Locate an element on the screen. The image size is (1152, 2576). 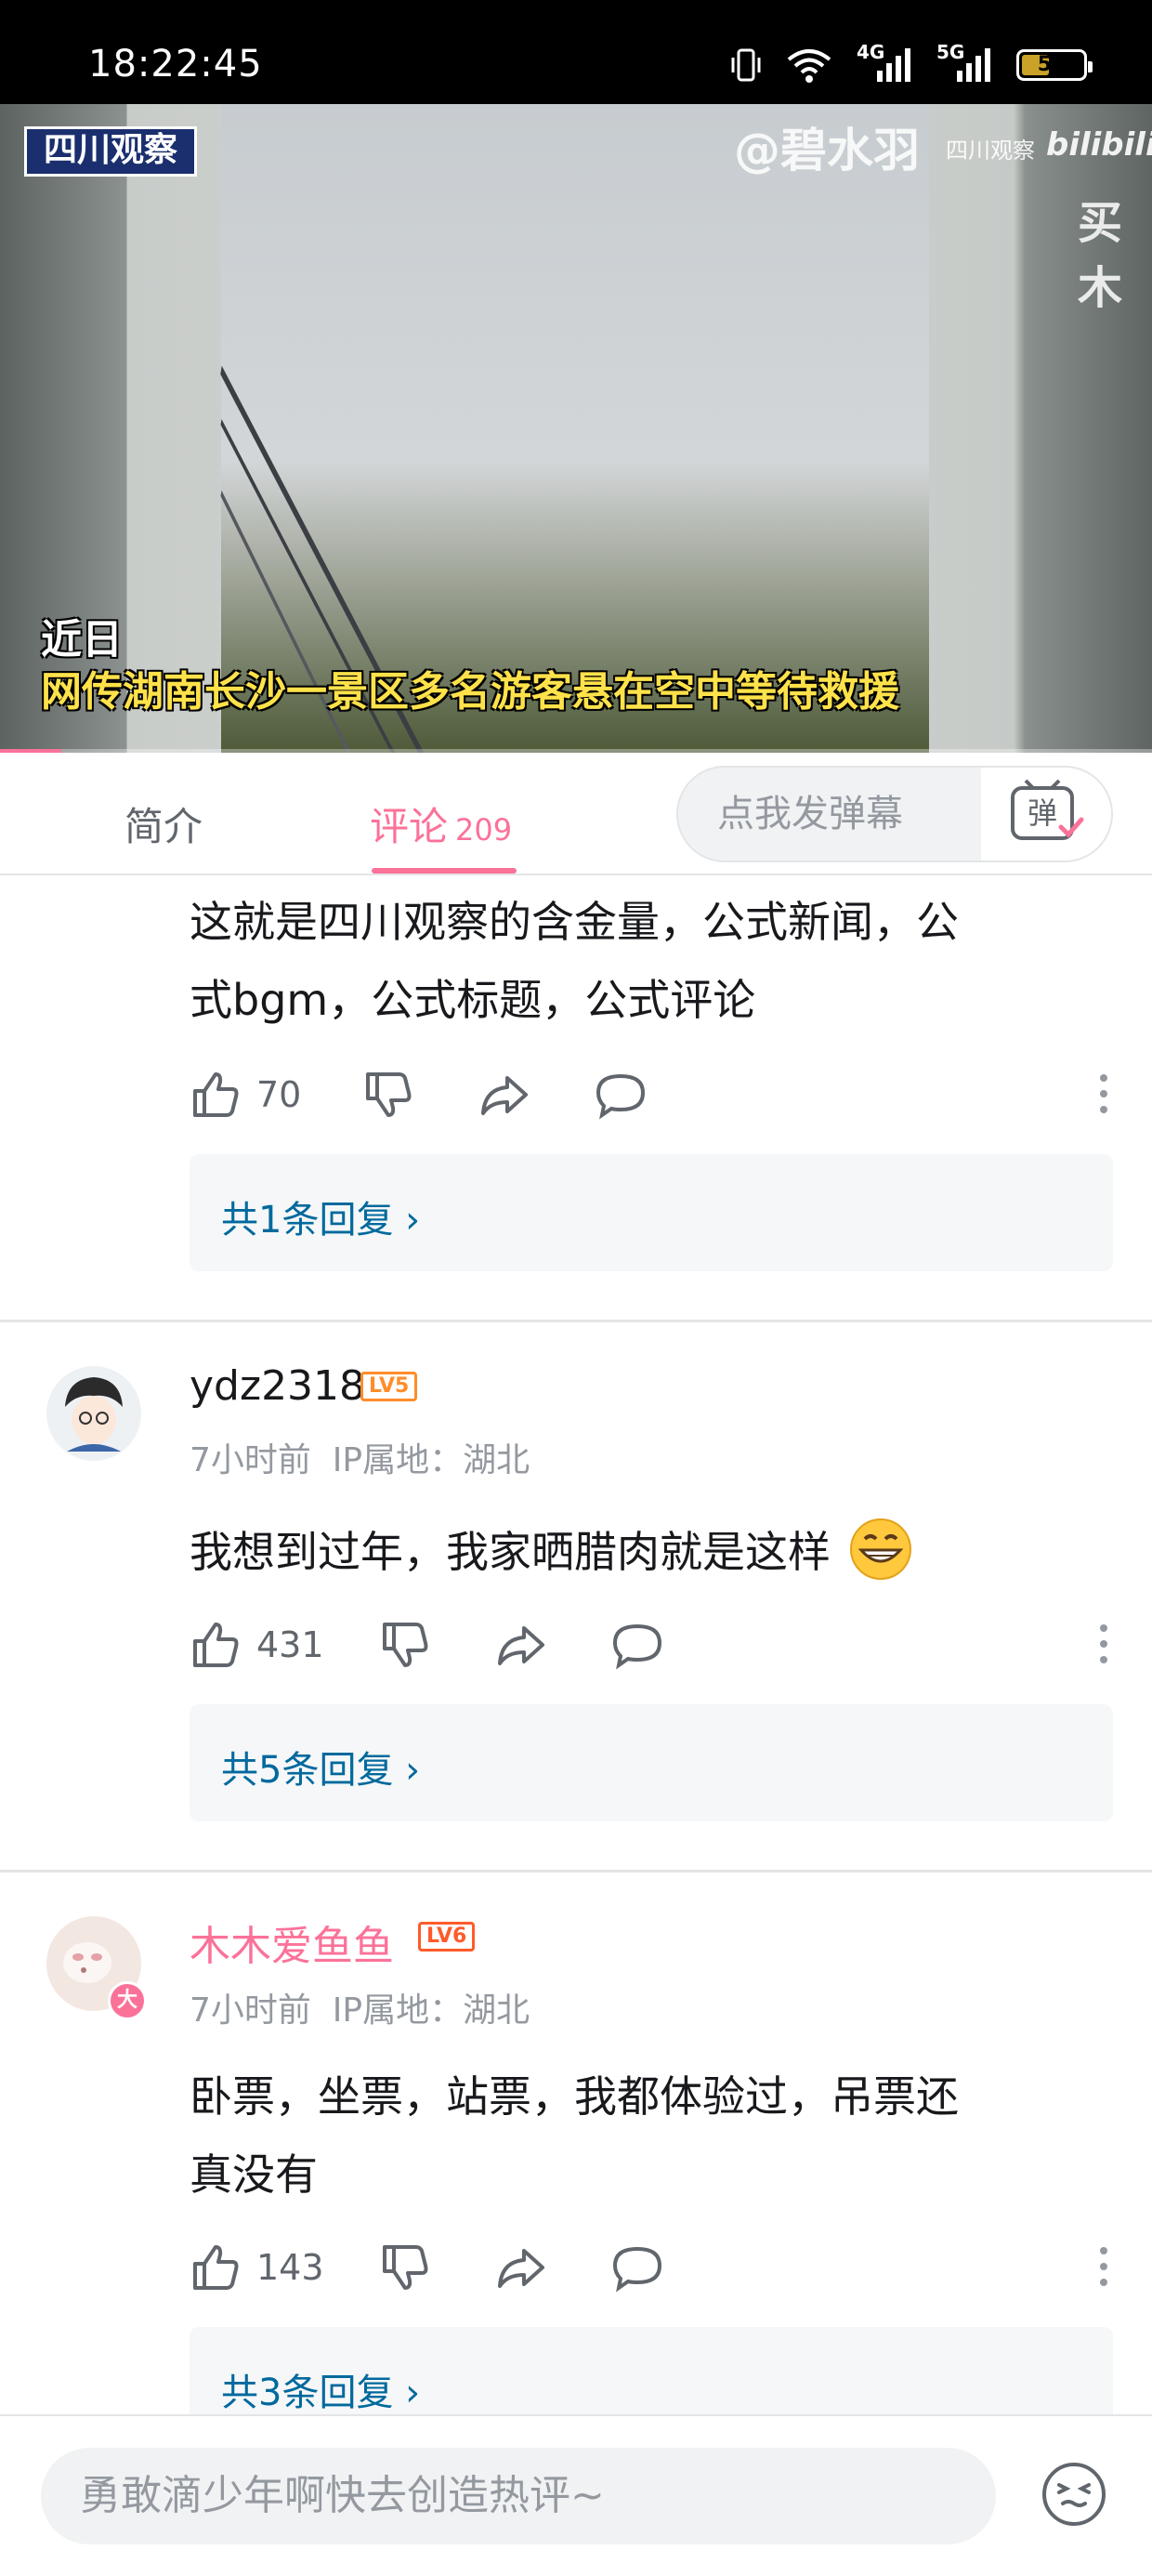
comment-1-like-count: 70 is located at coordinates (279, 1094).